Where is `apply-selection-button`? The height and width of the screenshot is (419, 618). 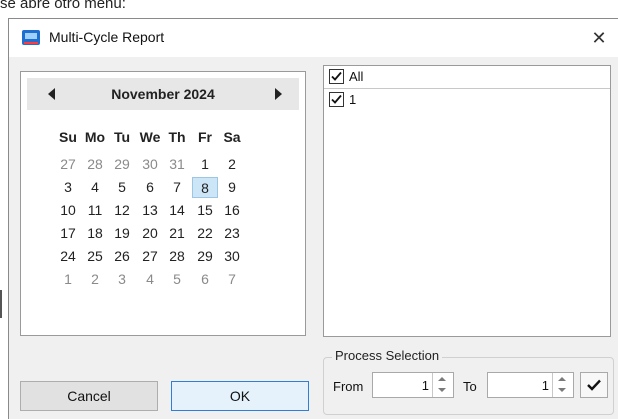 apply-selection-button is located at coordinates (594, 385).